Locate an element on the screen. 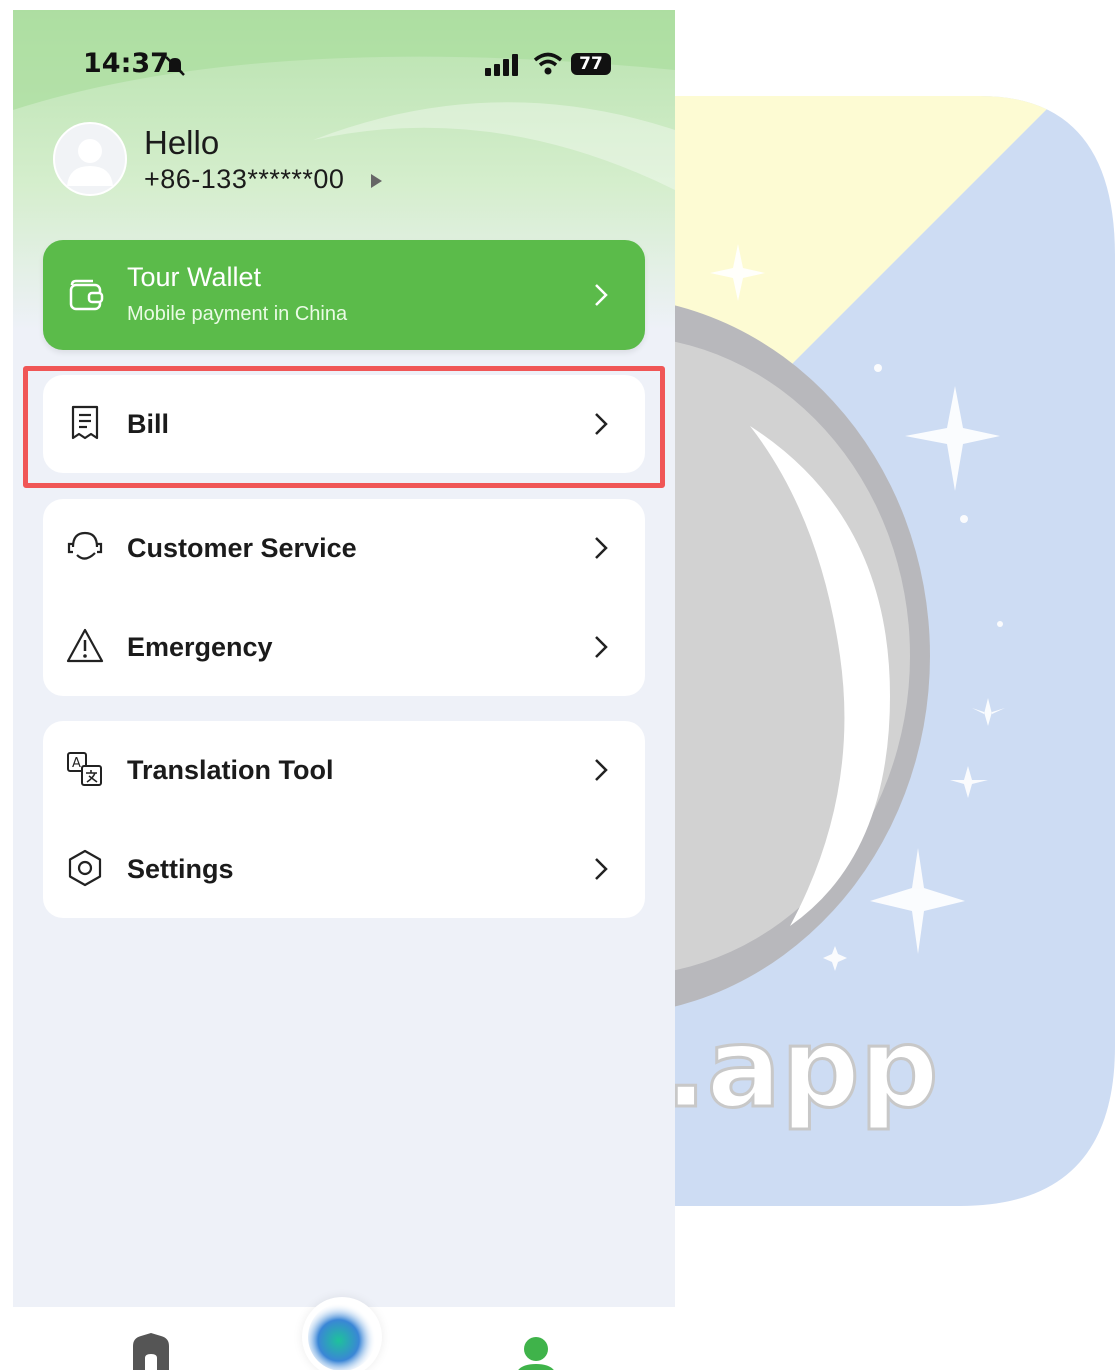 The width and height of the screenshot is (1115, 1370). menu-label-emergency: Emergency is located at coordinates (200, 647).